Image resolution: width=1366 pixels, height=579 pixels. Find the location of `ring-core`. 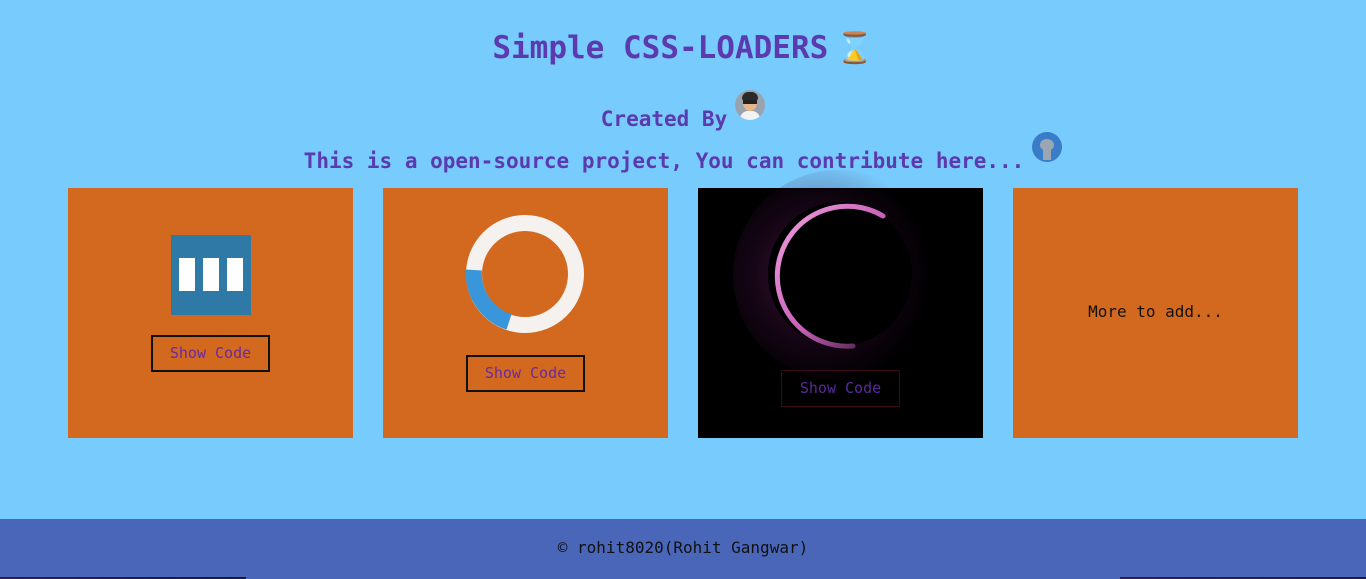

ring-core is located at coordinates (840, 274).